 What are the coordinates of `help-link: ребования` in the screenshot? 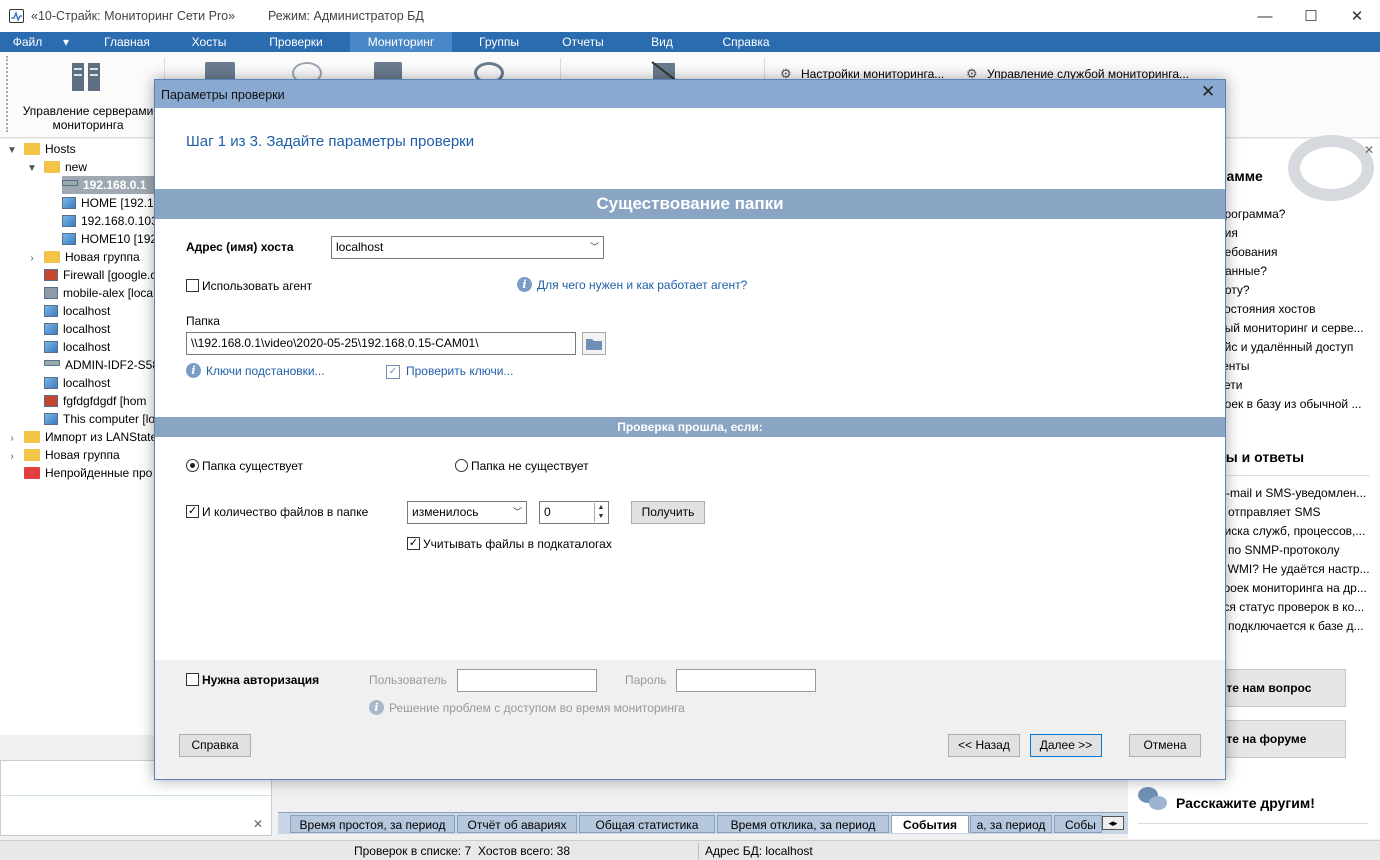 It's located at (1248, 252).